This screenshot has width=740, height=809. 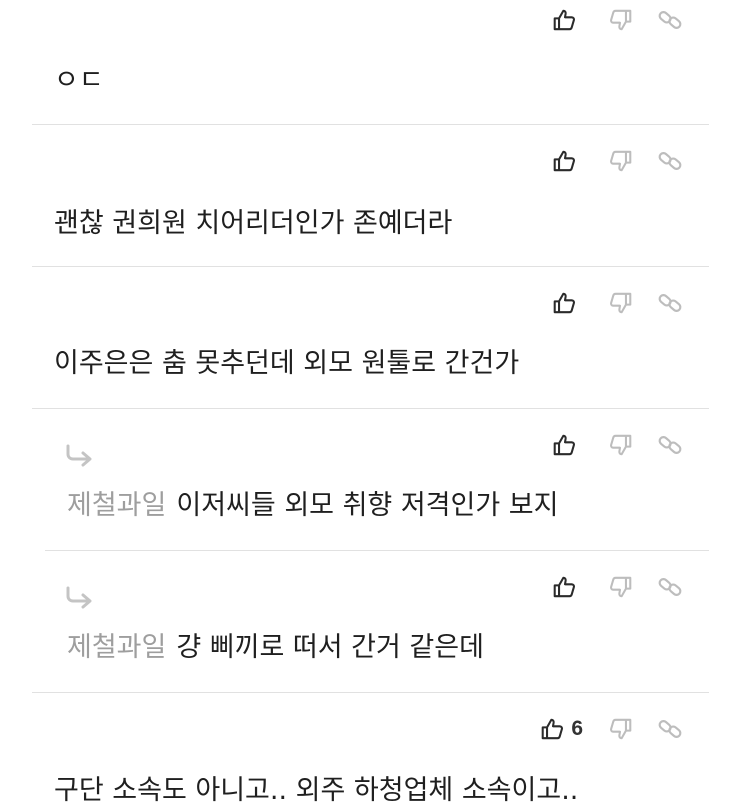 I want to click on reply-text-line: 제철과일 걍 삐끼로 떠서 간거 같은데, so click(x=275, y=648).